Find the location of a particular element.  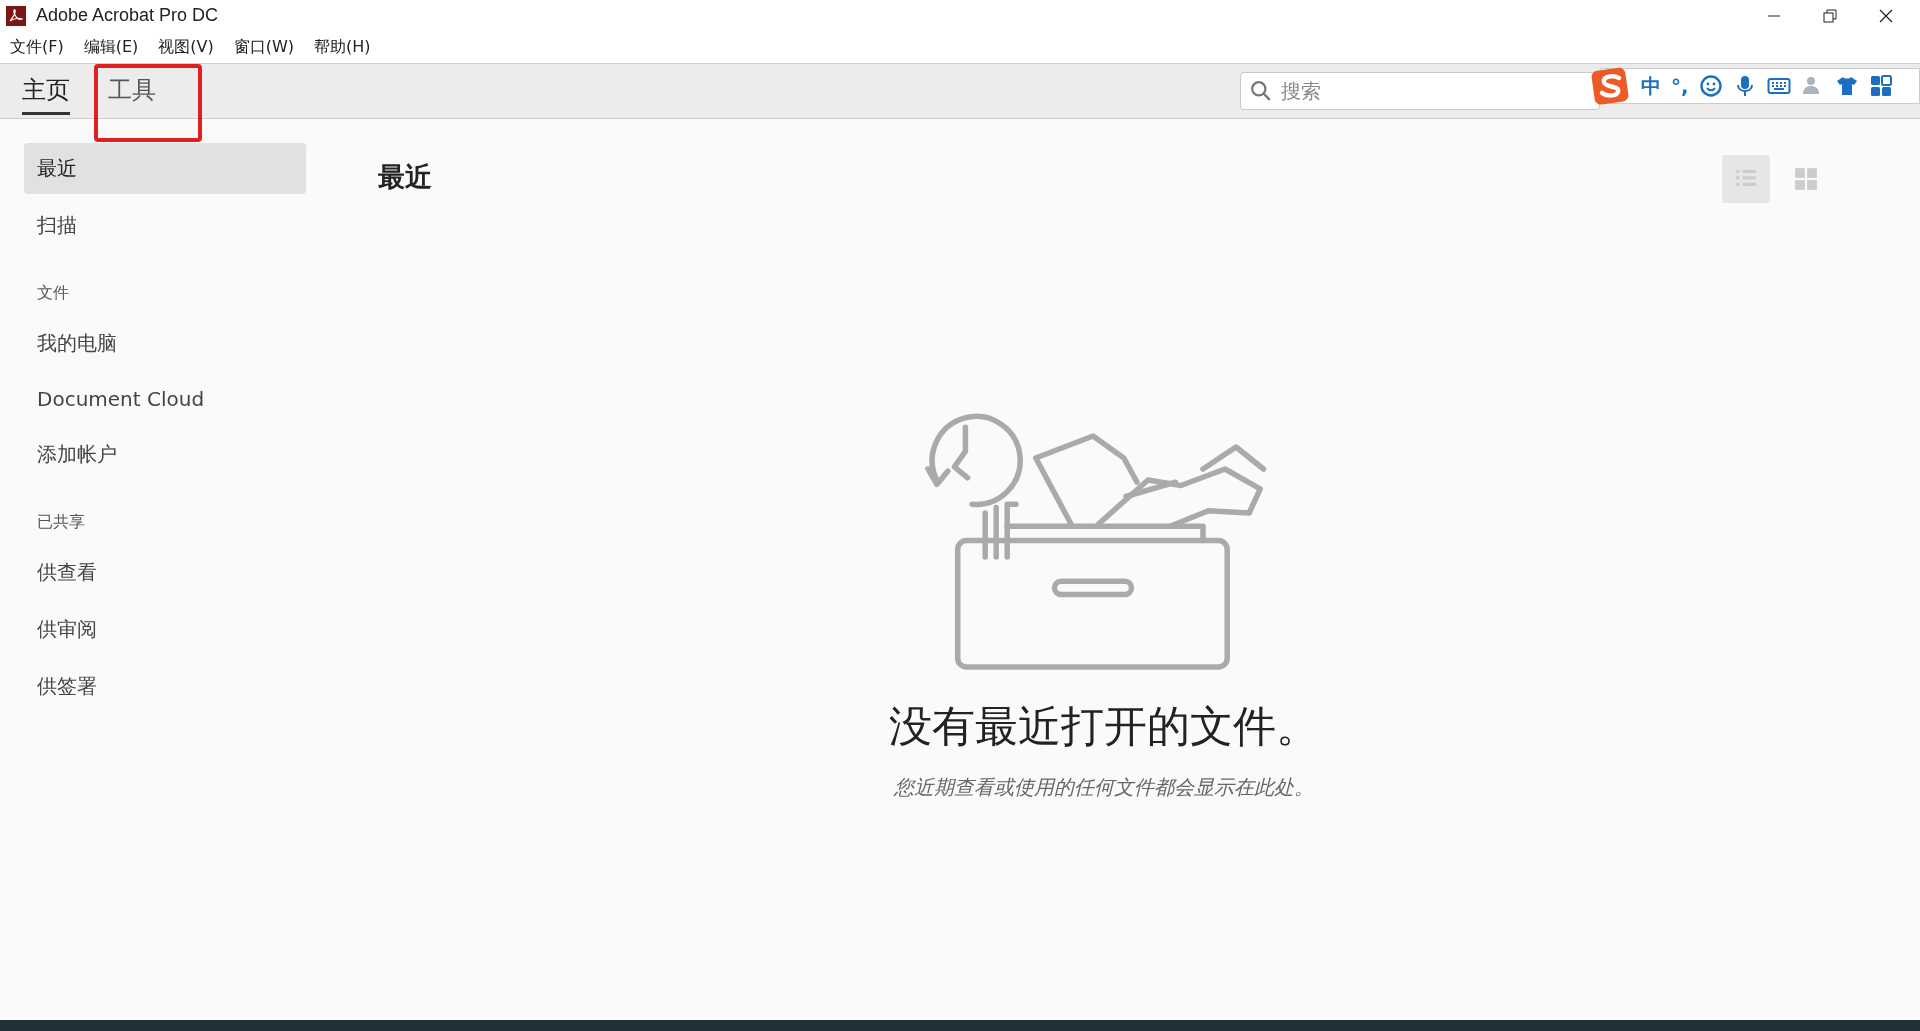

grid-icon is located at coordinates (1880, 86).